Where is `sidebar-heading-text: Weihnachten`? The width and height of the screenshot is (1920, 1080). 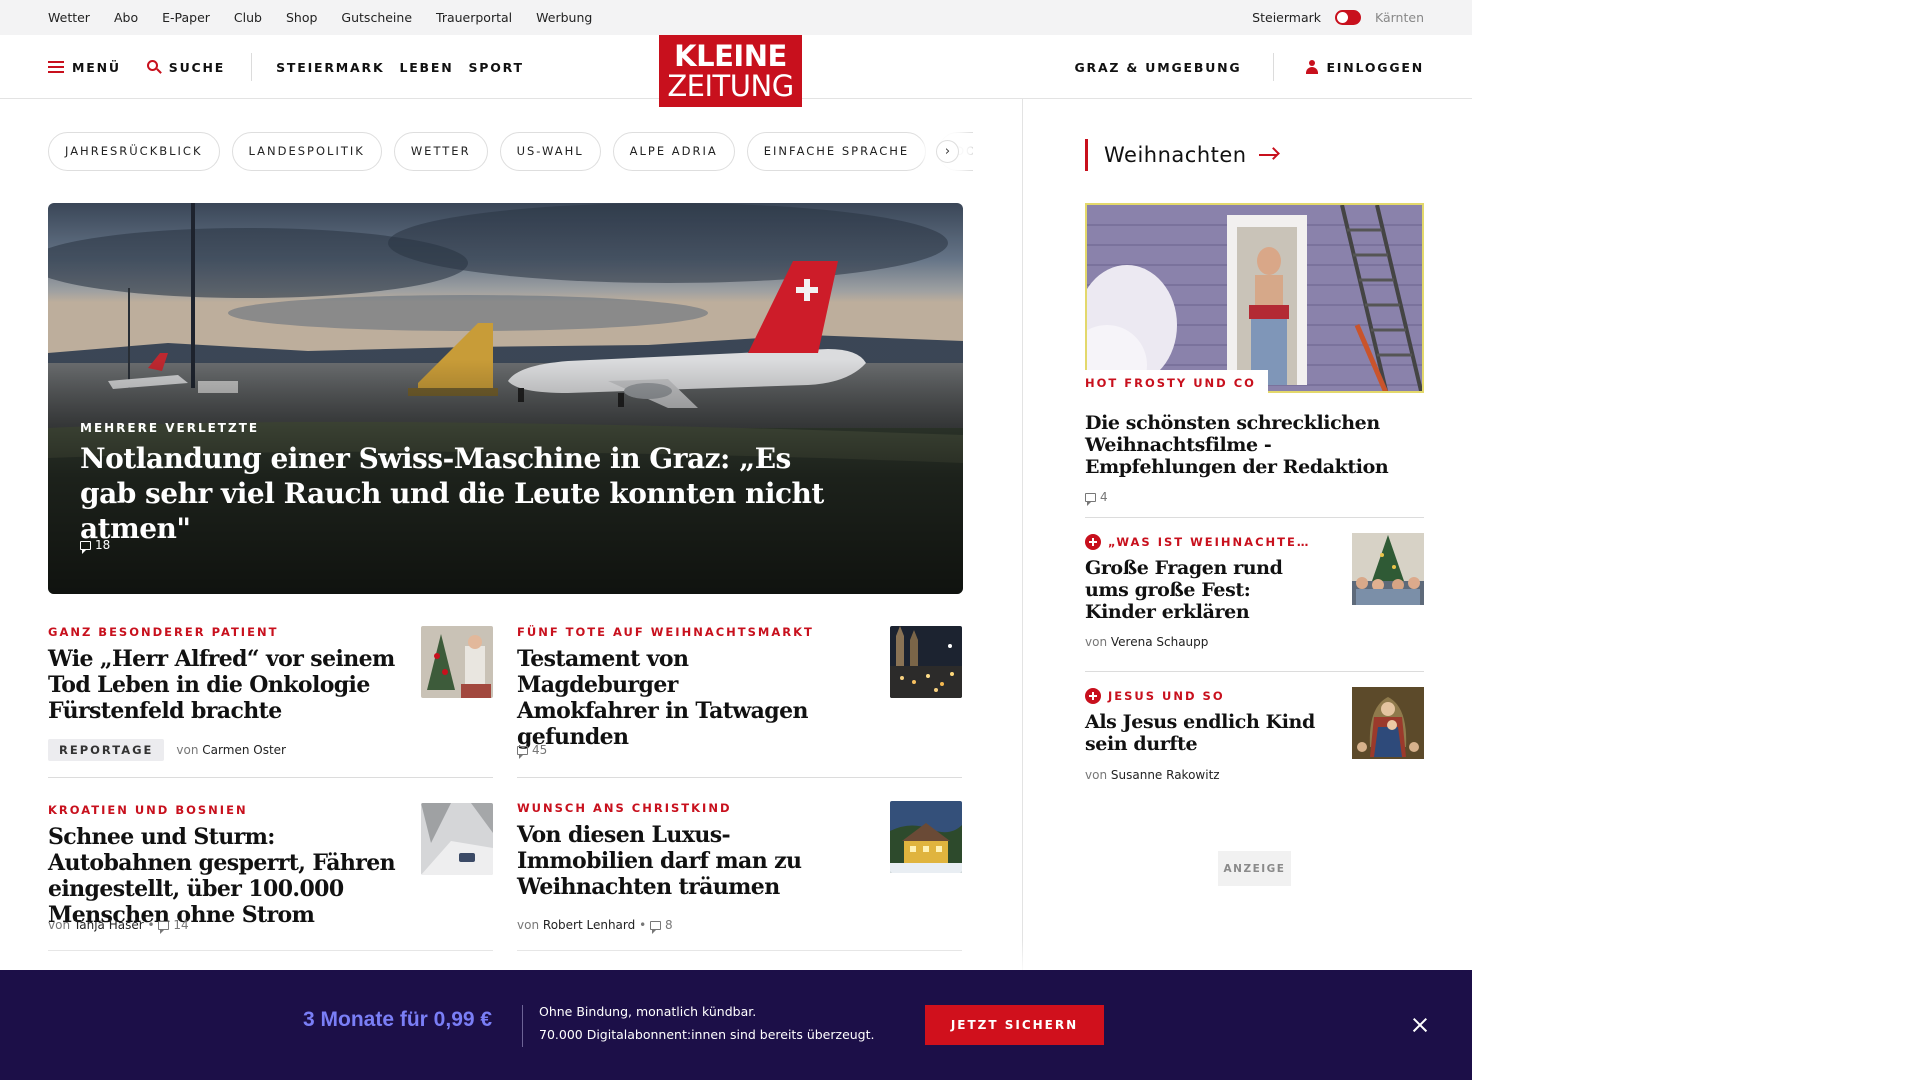 sidebar-heading-text: Weihnachten is located at coordinates (1175, 155).